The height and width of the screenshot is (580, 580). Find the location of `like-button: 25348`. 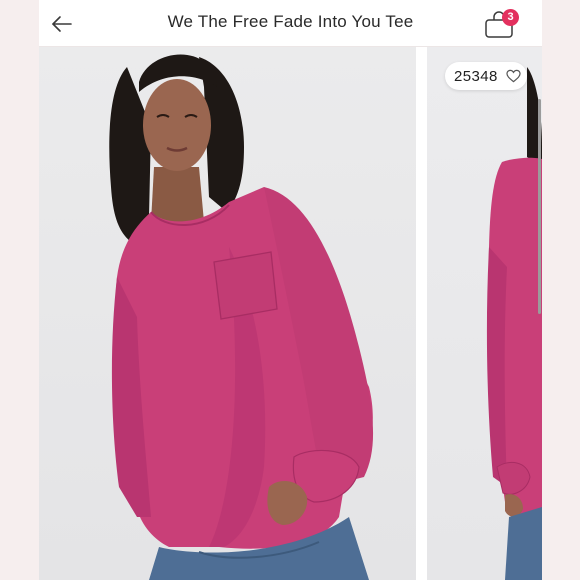

like-button: 25348 is located at coordinates (486, 76).